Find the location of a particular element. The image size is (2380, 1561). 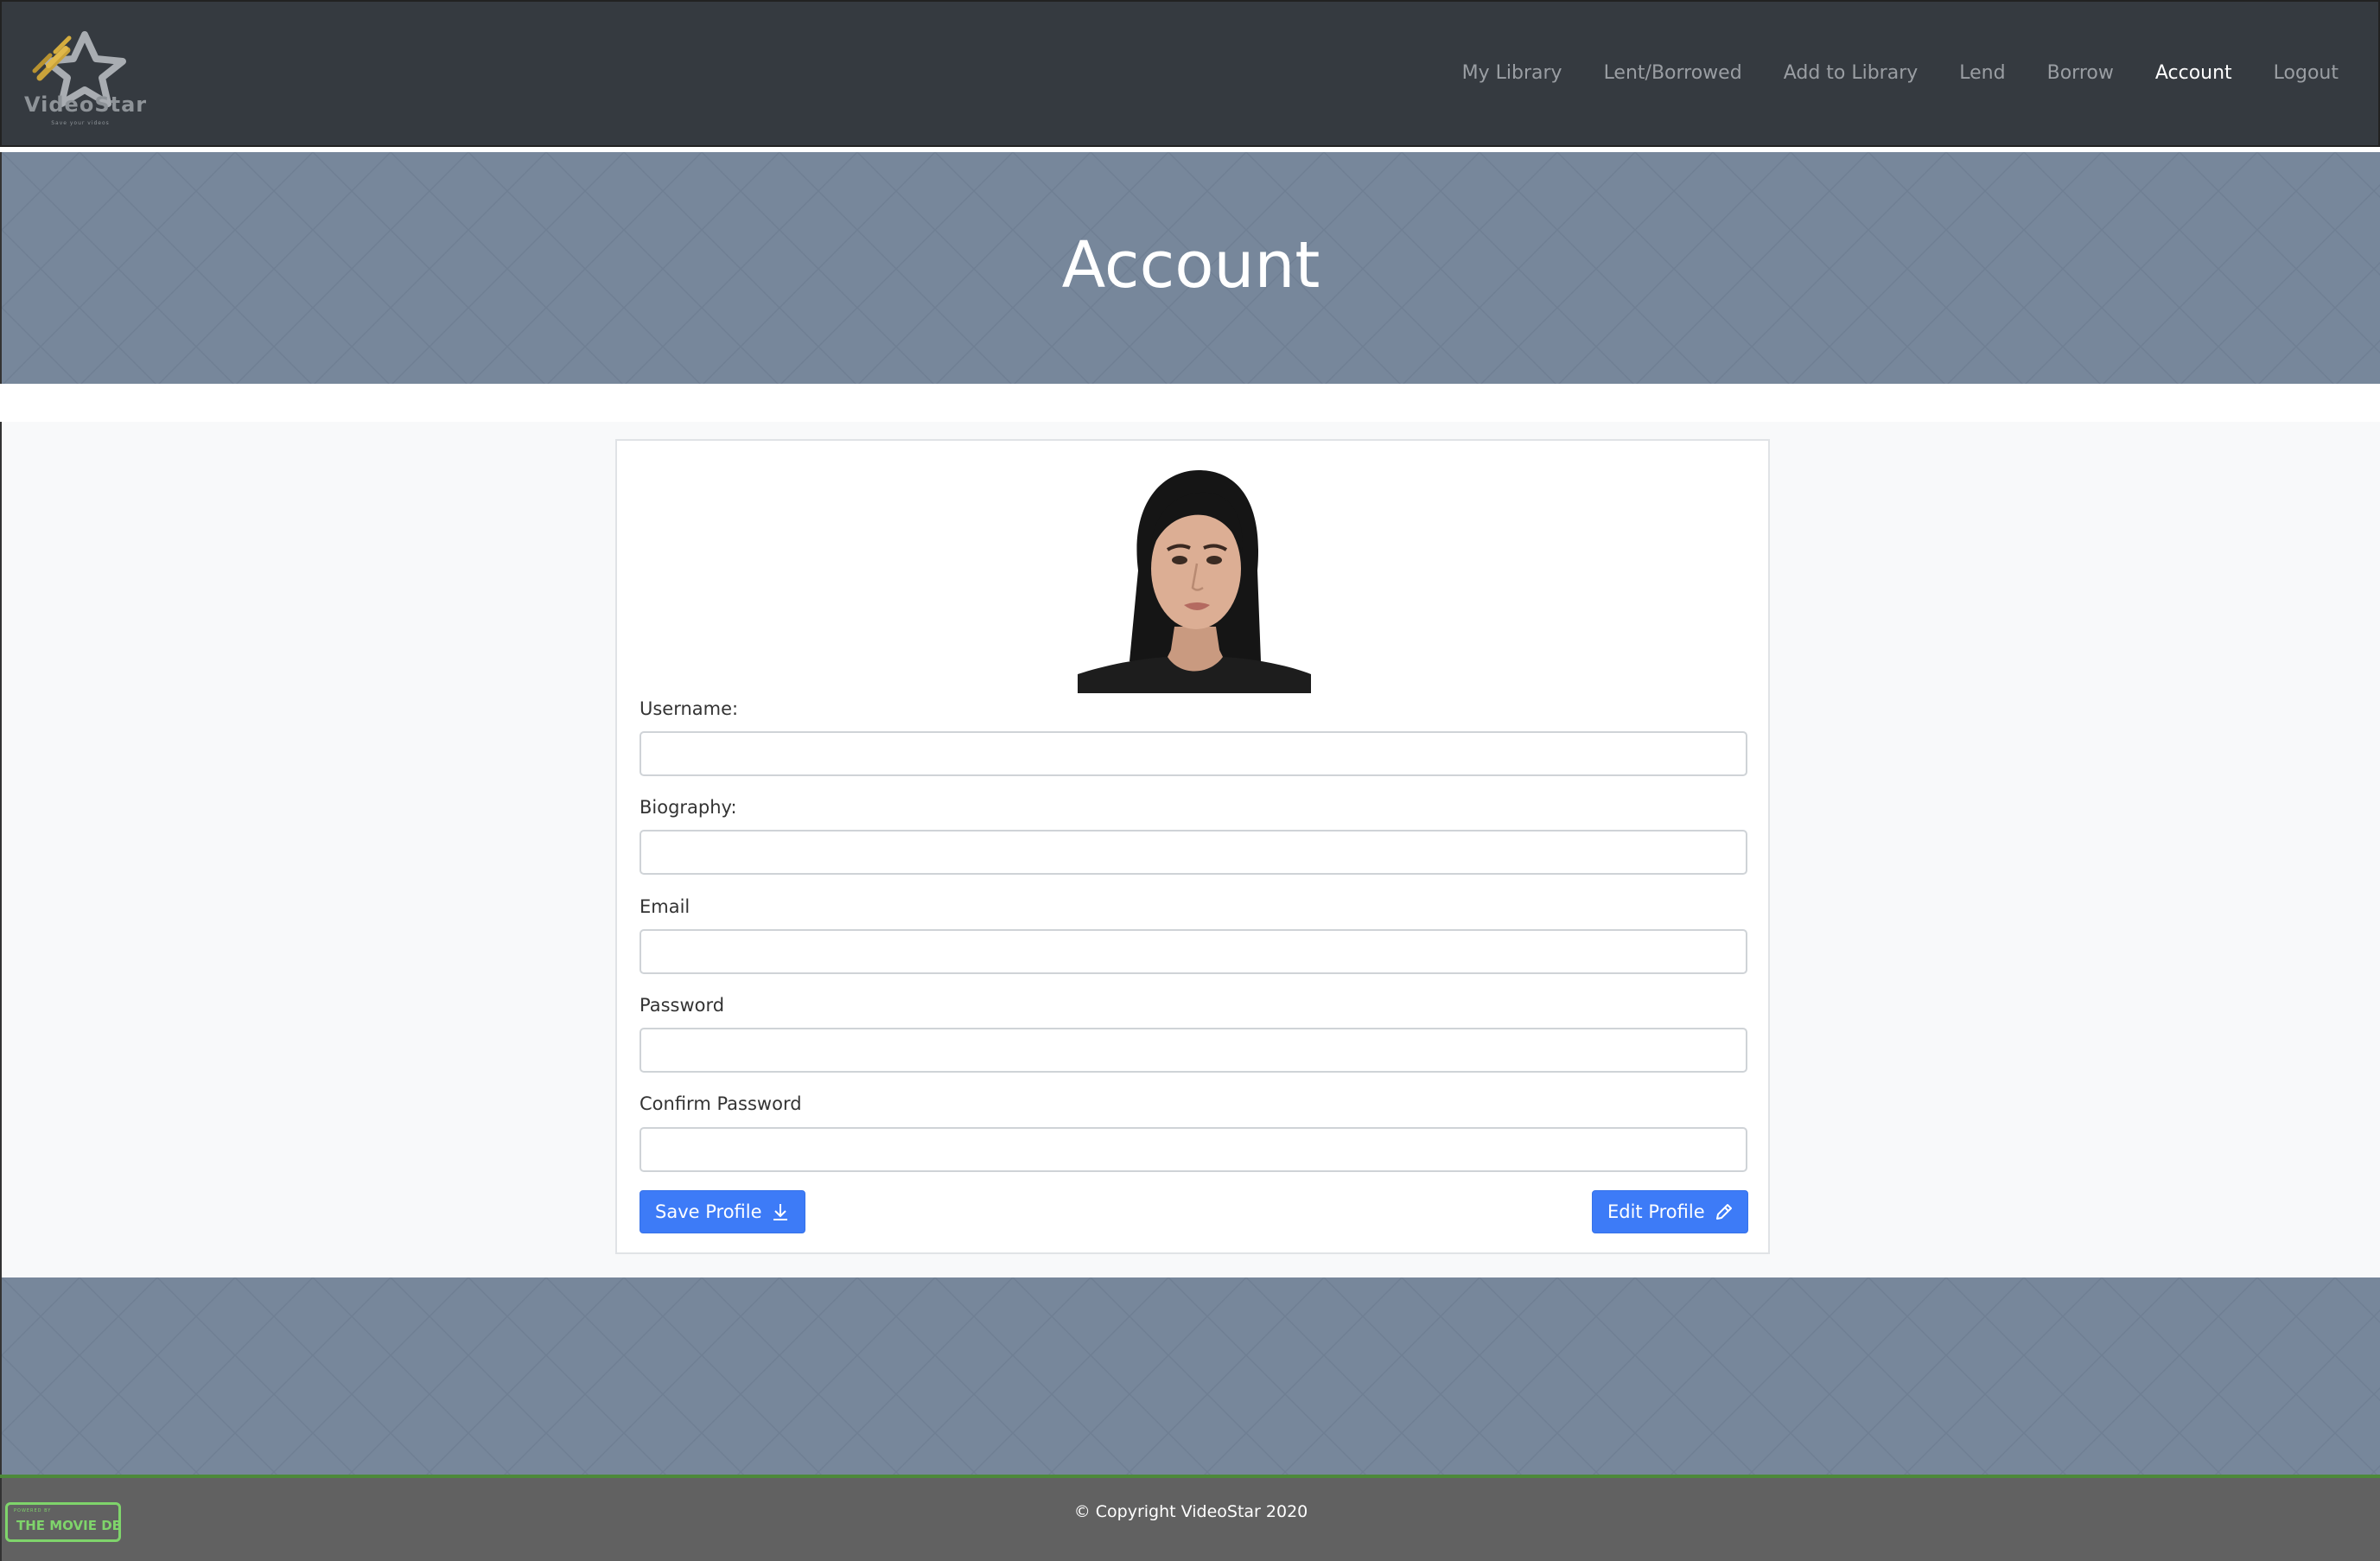

nav-item-borrow: Borrow is located at coordinates (2080, 73).